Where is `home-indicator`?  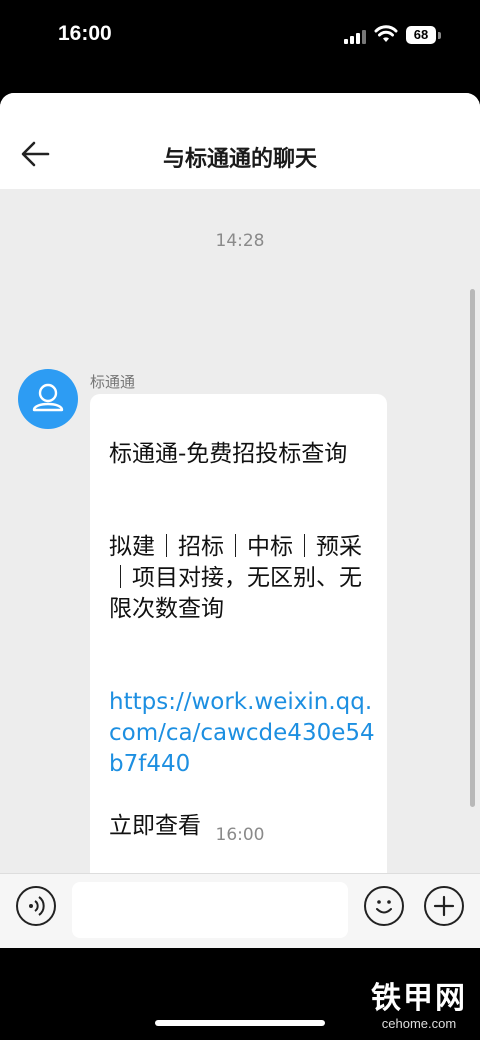 home-indicator is located at coordinates (240, 1023).